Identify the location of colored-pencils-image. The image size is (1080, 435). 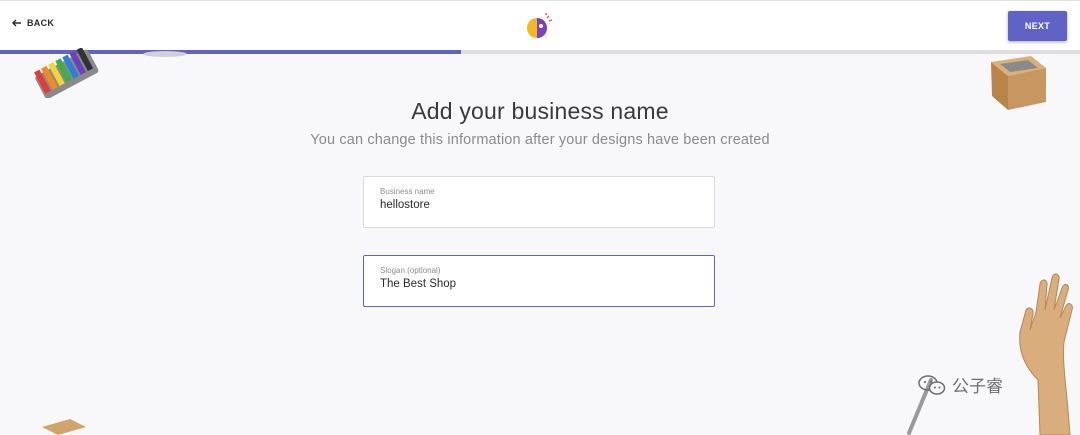
(66, 73).